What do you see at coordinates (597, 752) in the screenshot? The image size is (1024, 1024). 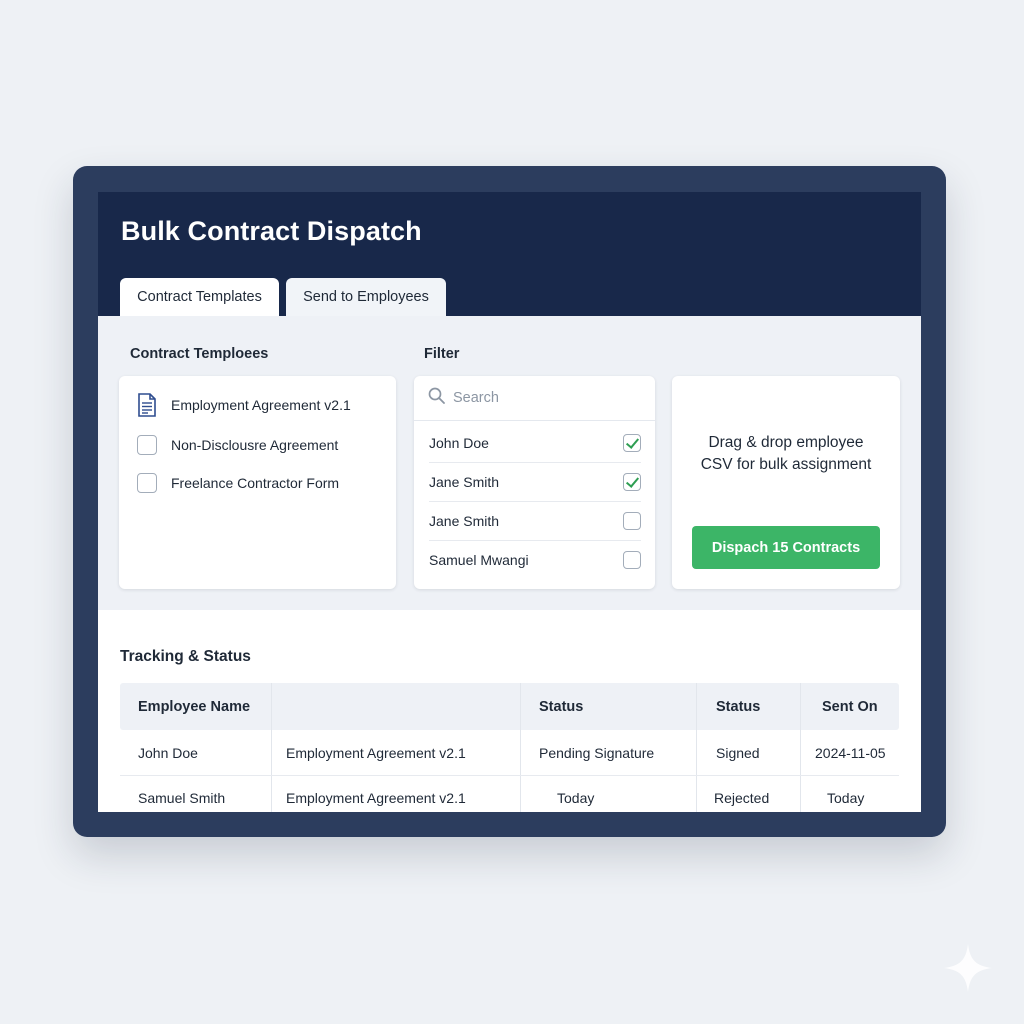 I see `table-cell-status: Pending Signature` at bounding box center [597, 752].